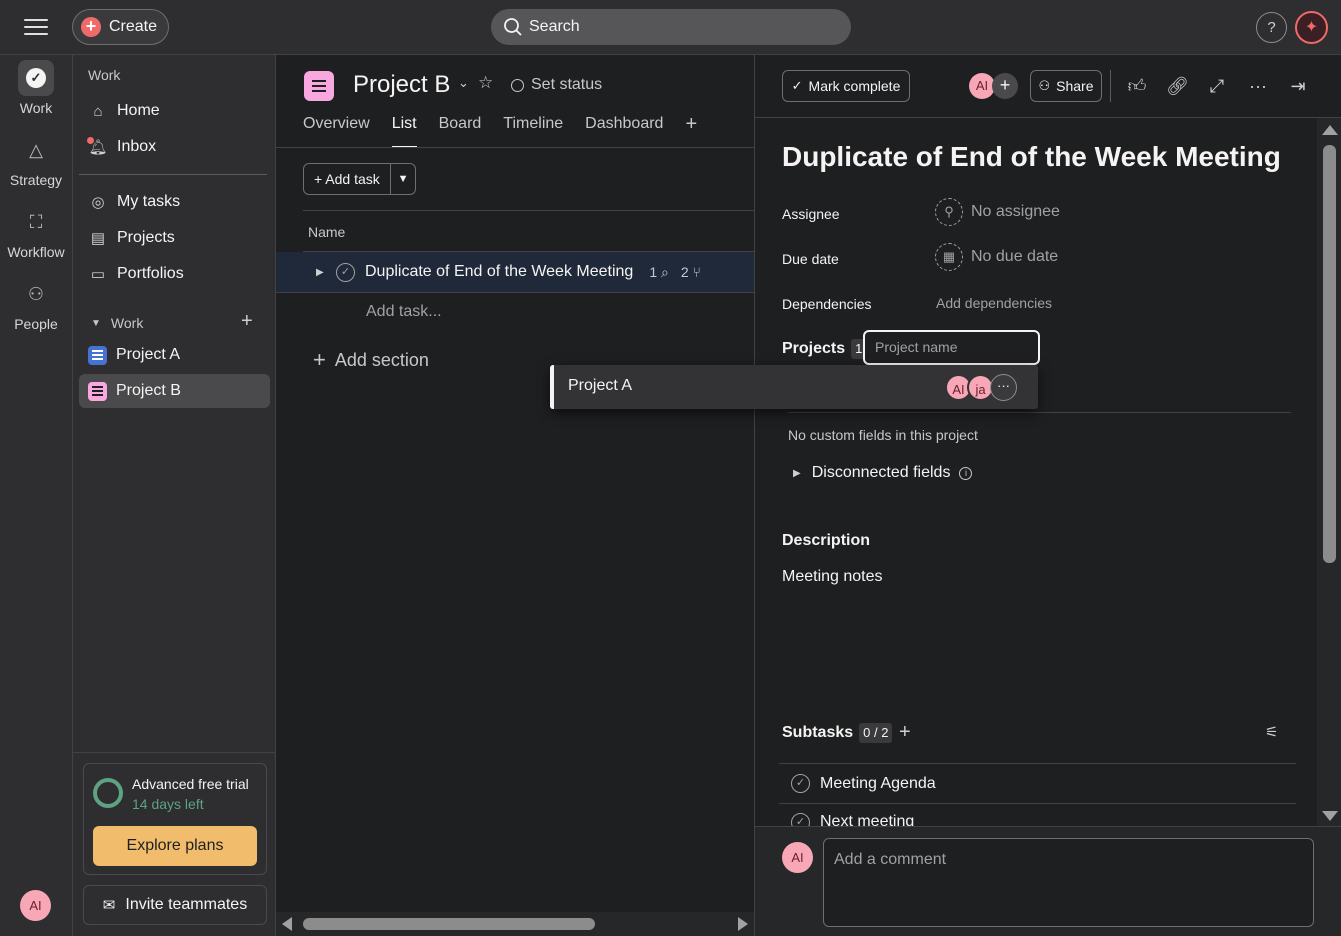 Image resolution: width=1341 pixels, height=936 pixels. Describe the element at coordinates (403, 179) in the screenshot. I see `chevron-down-icon: ▼` at that location.